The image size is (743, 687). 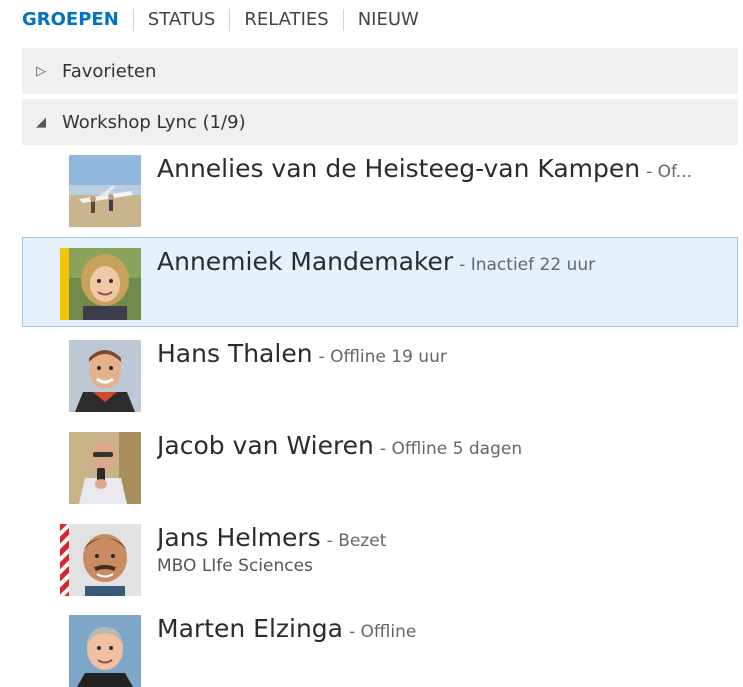 What do you see at coordinates (181, 20) in the screenshot?
I see `tab-status: STATUS` at bounding box center [181, 20].